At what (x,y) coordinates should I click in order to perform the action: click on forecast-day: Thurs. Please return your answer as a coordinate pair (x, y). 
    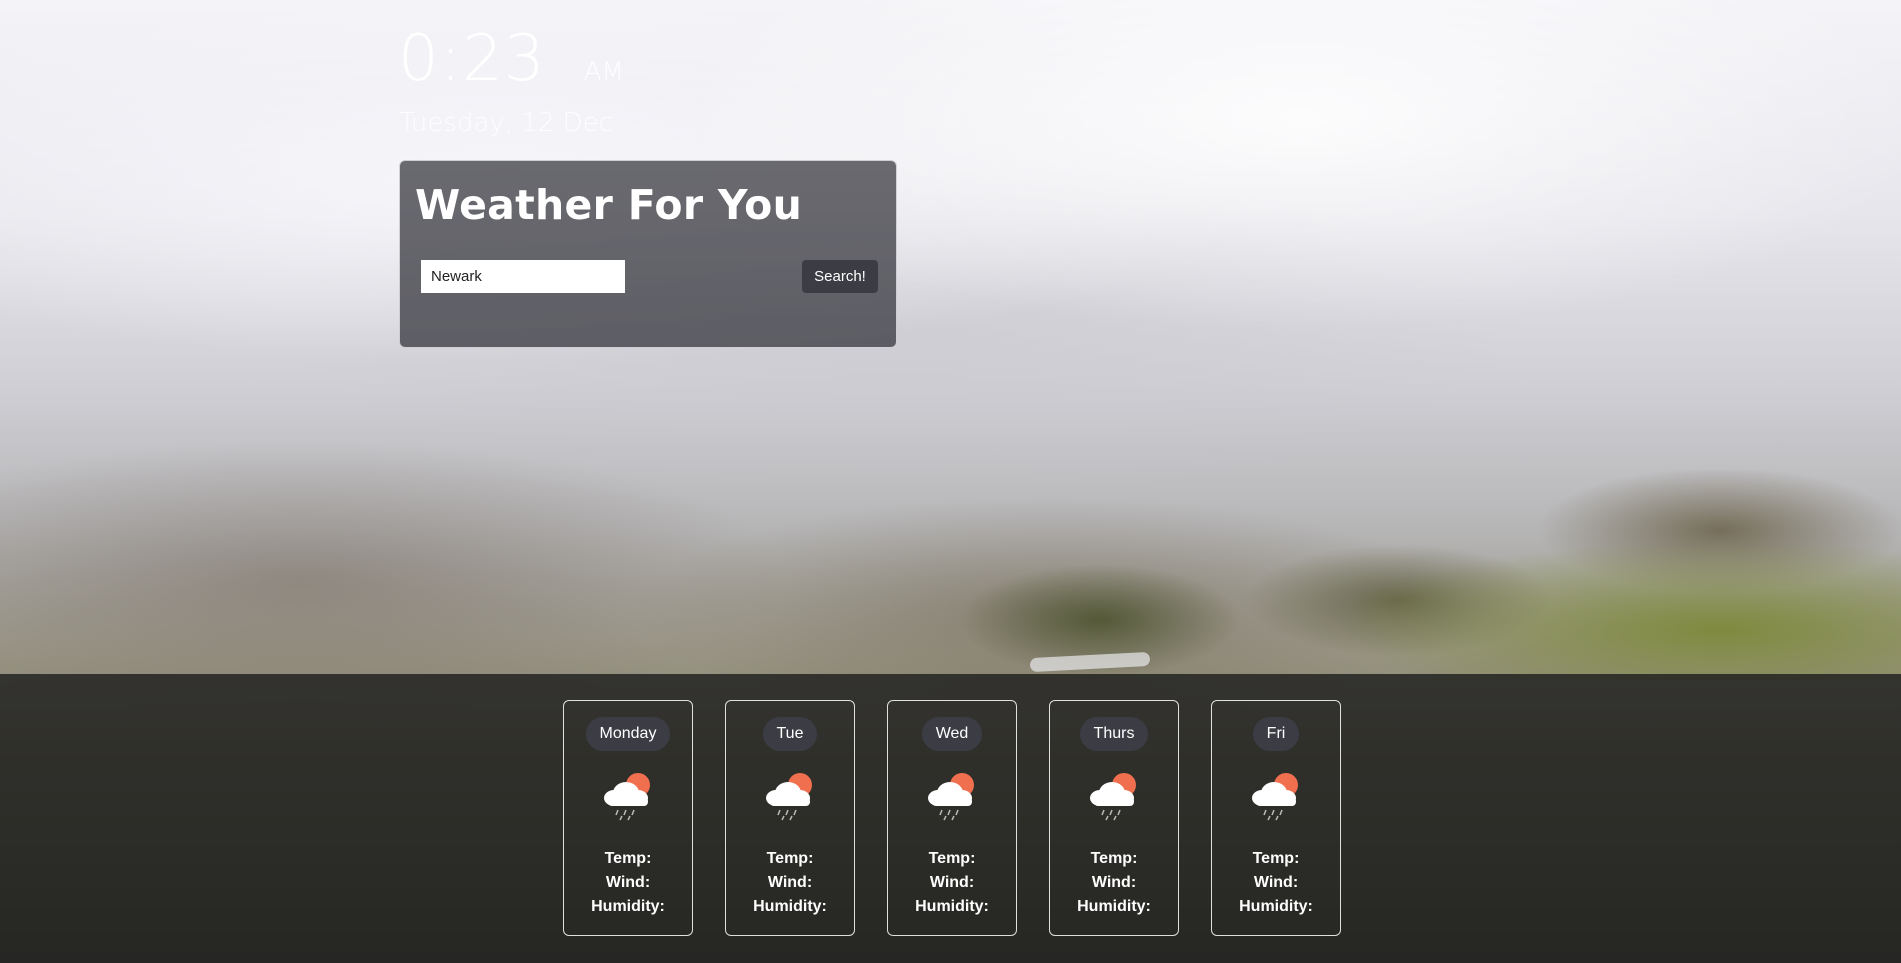
    Looking at the image, I should click on (1114, 734).